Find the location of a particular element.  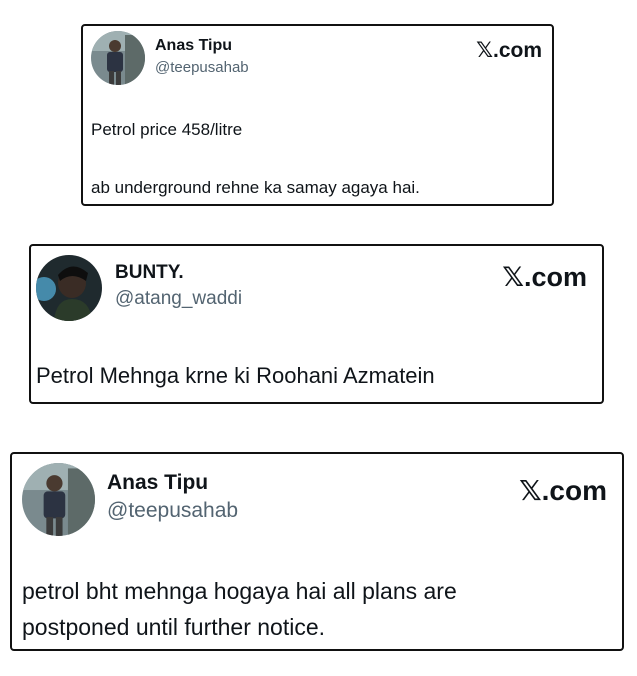

display-name: BUNTY. is located at coordinates (149, 273).